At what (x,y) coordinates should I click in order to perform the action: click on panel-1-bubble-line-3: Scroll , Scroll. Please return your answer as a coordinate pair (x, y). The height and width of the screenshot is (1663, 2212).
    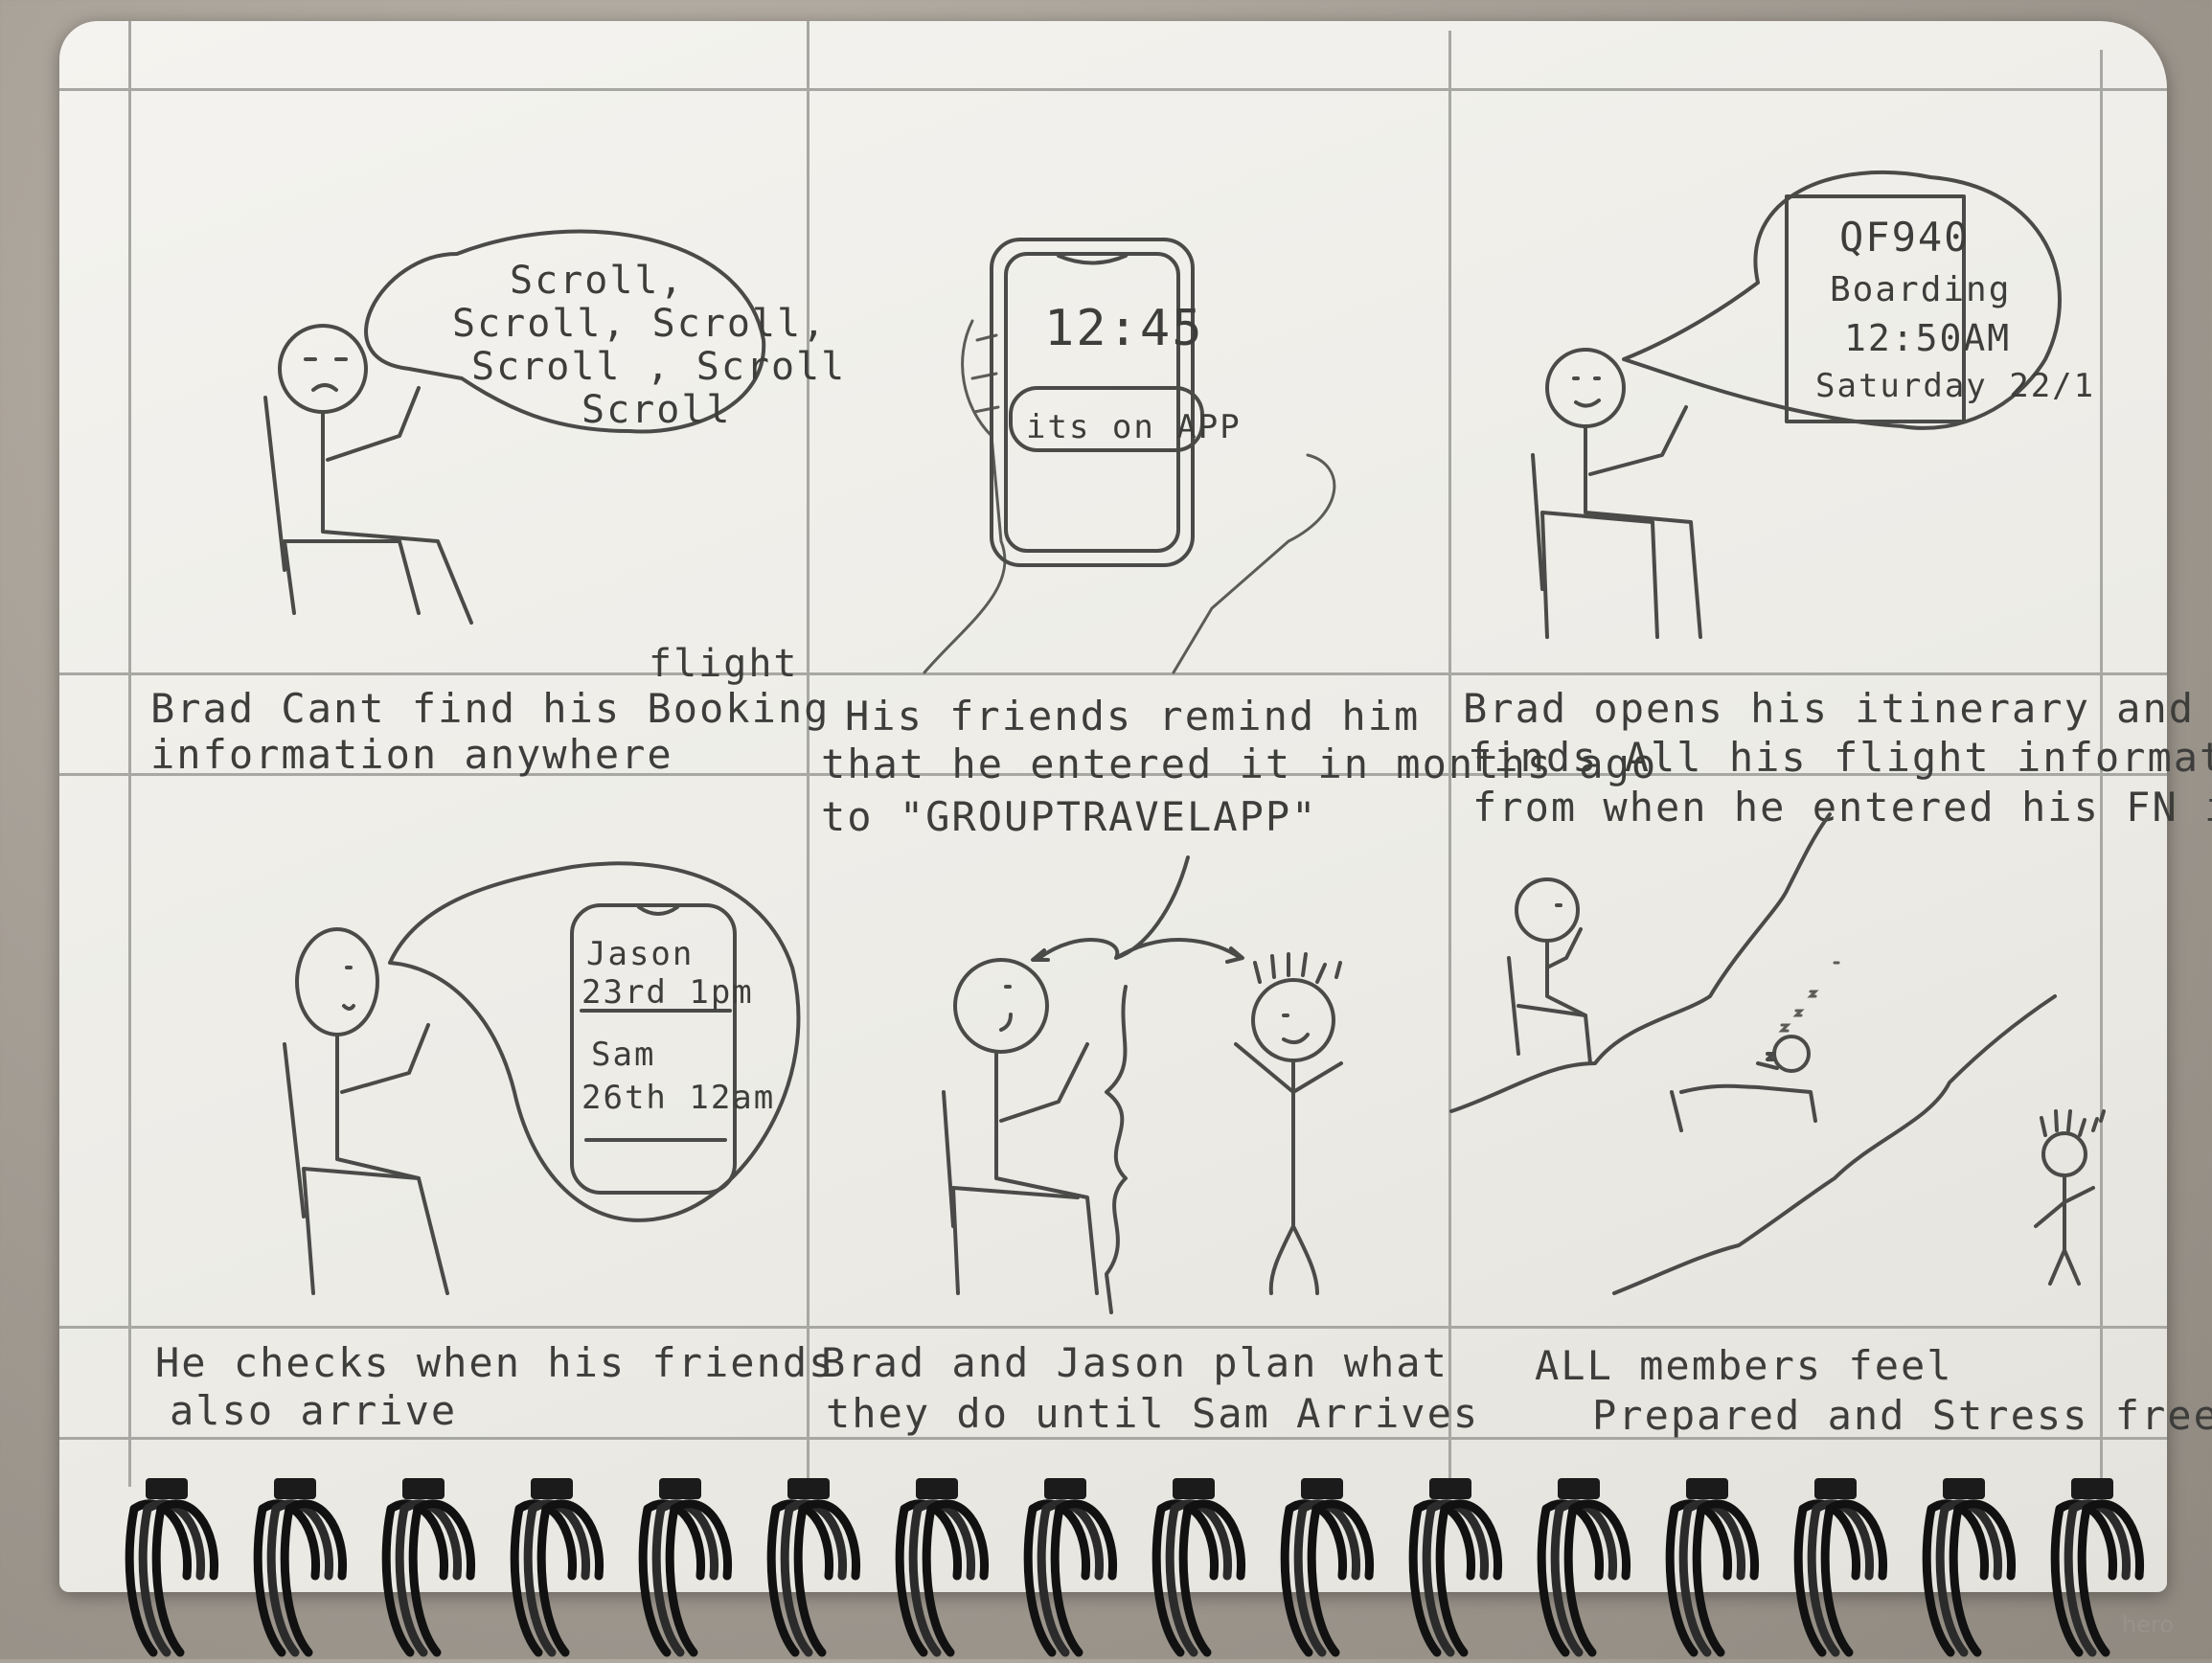
    Looking at the image, I should click on (659, 367).